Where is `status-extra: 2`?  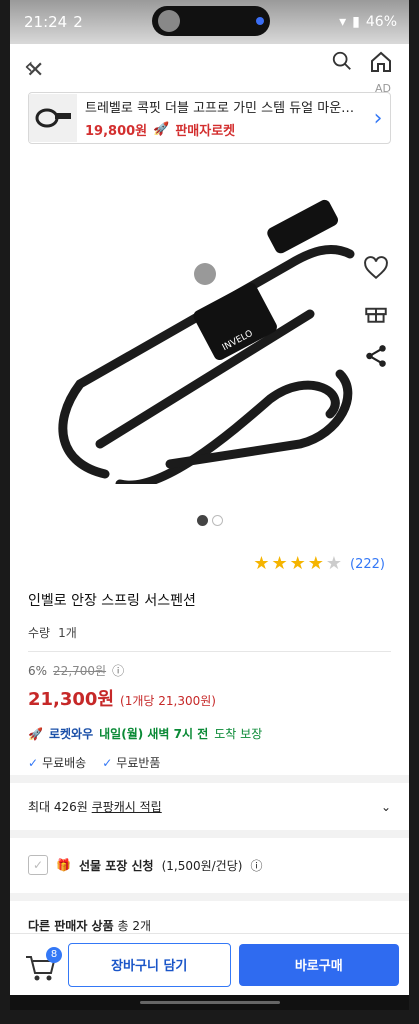
status-extra: 2 is located at coordinates (78, 22).